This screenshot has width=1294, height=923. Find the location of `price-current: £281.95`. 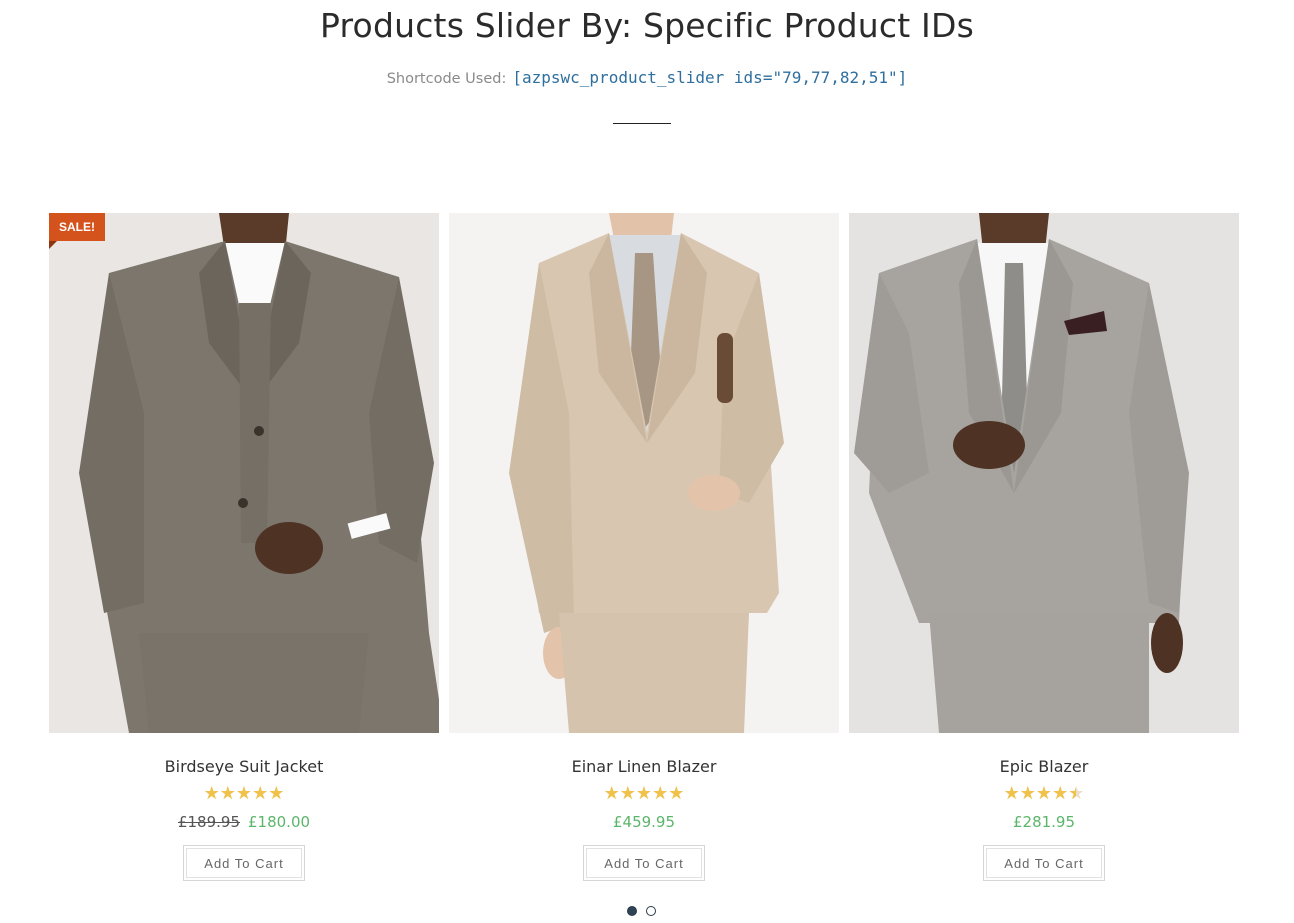

price-current: £281.95 is located at coordinates (1044, 822).